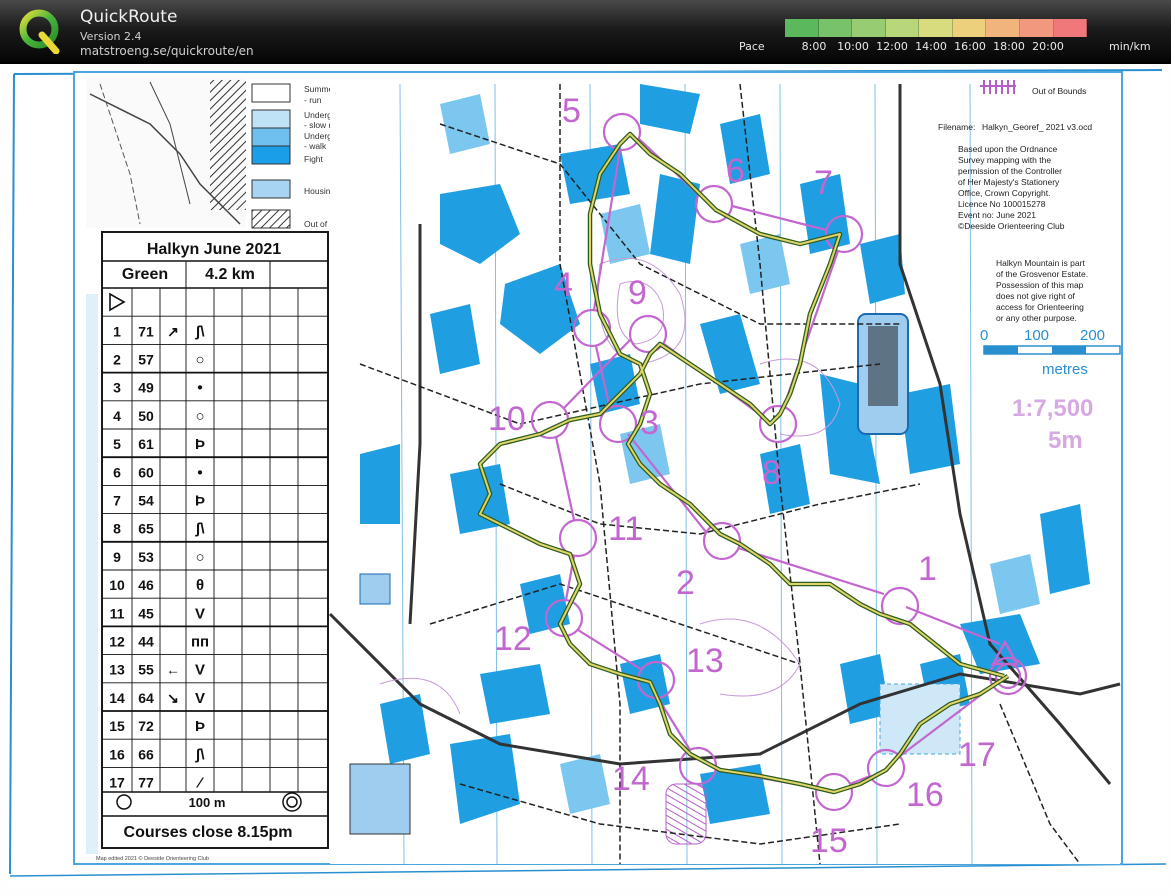 This screenshot has width=1171, height=894. Describe the element at coordinates (956, 127) in the screenshot. I see `filename-label: Filename:` at that location.